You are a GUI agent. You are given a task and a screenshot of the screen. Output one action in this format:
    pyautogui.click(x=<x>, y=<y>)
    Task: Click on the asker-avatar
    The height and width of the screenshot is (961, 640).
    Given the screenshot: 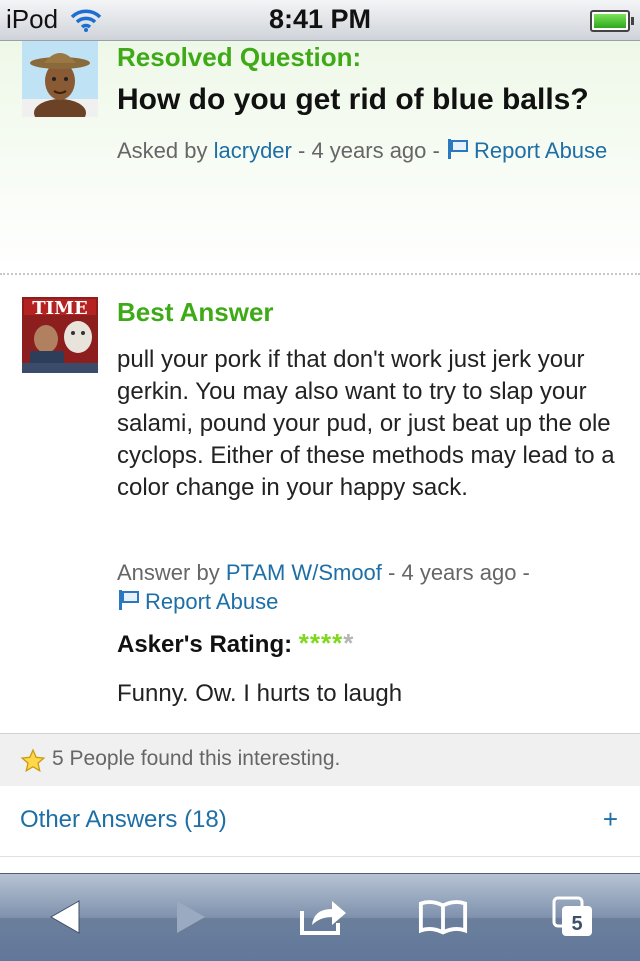 What is the action you would take?
    pyautogui.click(x=60, y=79)
    